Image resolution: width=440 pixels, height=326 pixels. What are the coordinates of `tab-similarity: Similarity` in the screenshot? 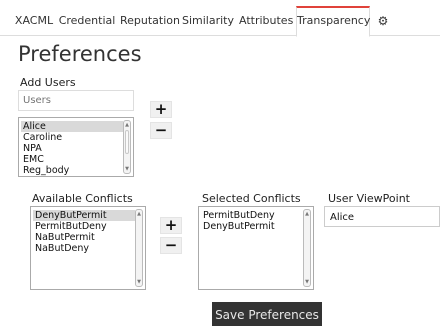 It's located at (208, 21).